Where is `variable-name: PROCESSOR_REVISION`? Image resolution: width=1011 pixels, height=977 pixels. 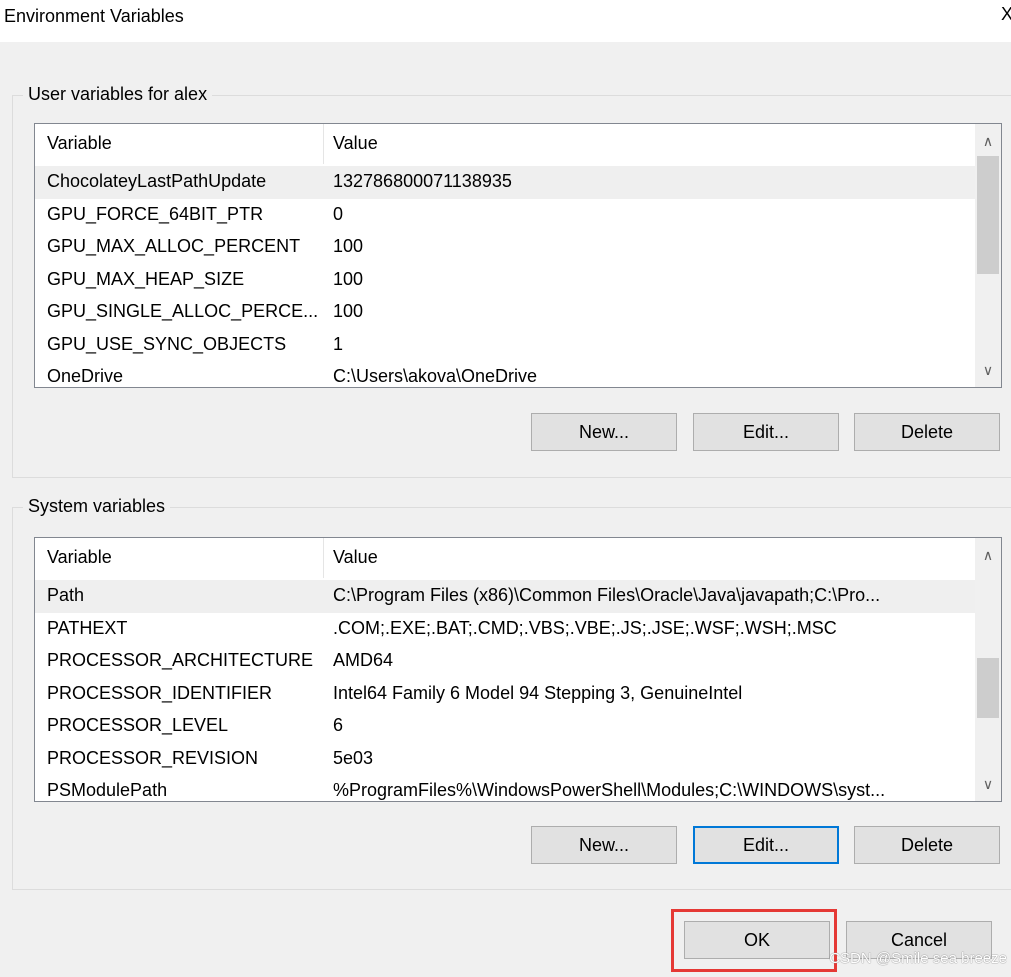
variable-name: PROCESSOR_REVISION is located at coordinates (153, 757).